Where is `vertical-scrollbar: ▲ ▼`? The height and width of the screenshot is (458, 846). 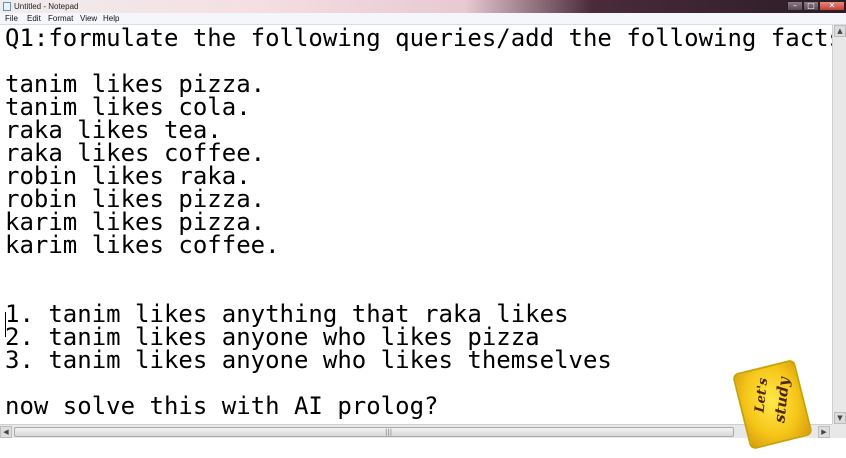
vertical-scrollbar: ▲ ▼ is located at coordinates (839, 224).